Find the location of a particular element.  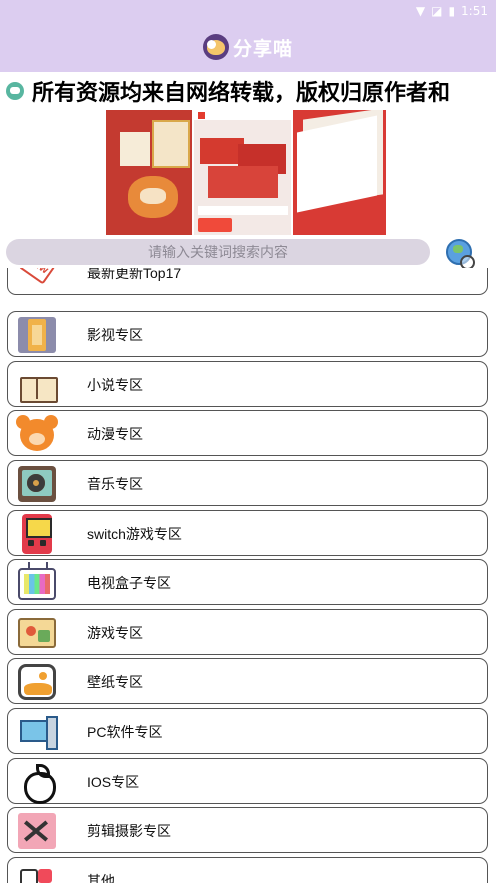

book-icon is located at coordinates (38, 385).